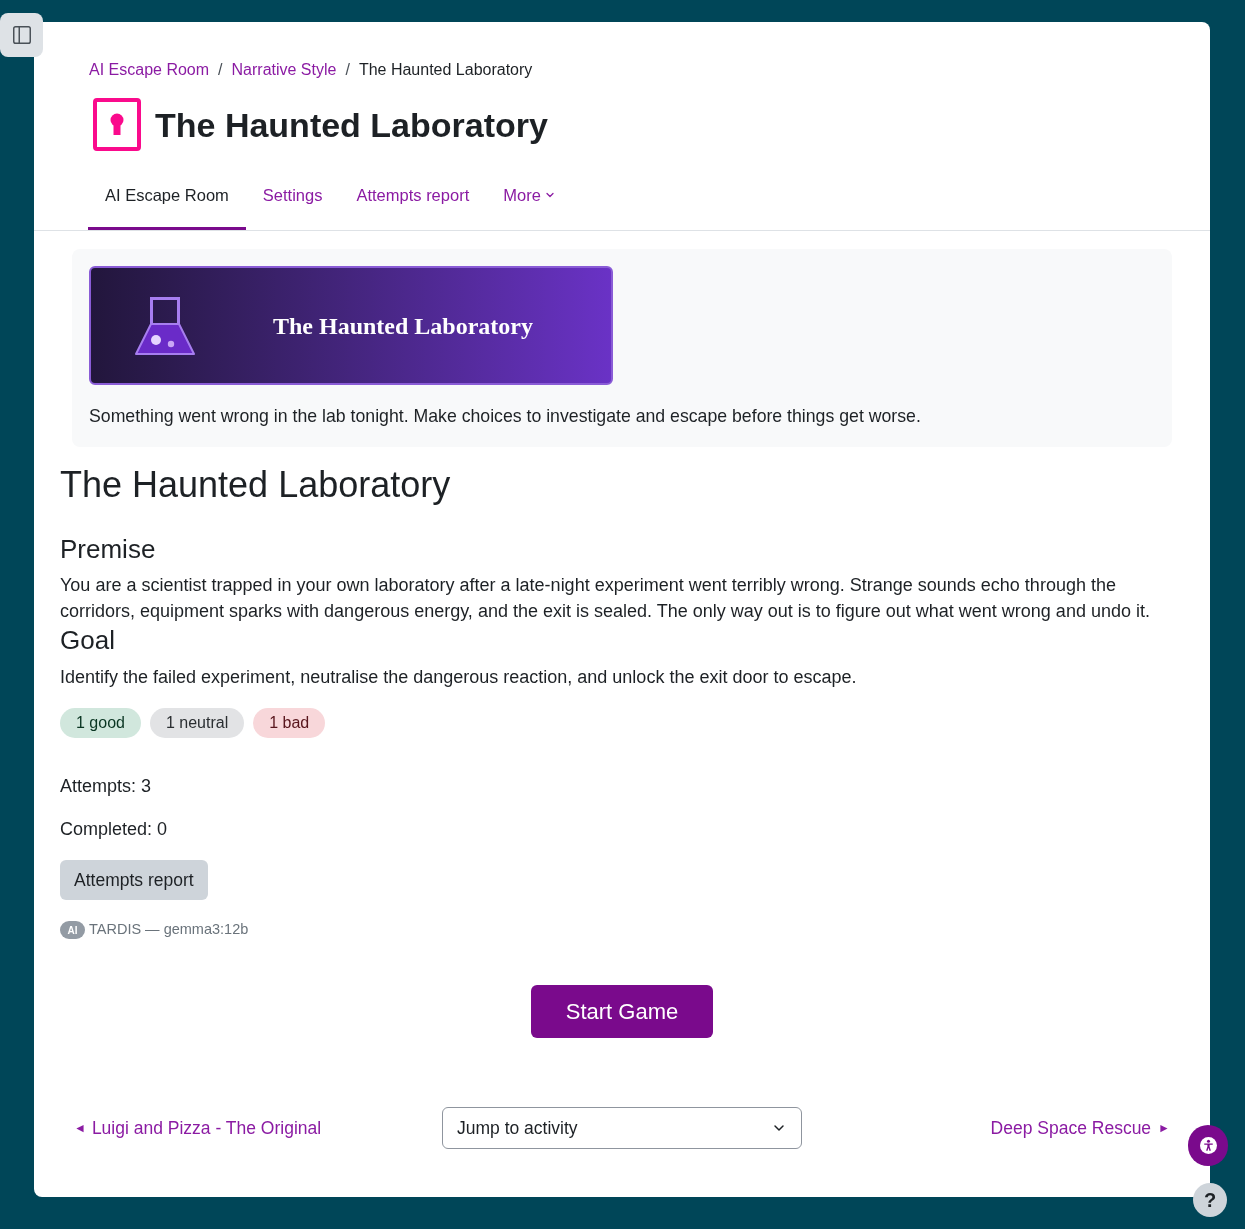 This screenshot has width=1245, height=1229. I want to click on intro-description: Something went wrong in the lab tonight. Make choices to investigate and escape before things get worse., so click(505, 416).